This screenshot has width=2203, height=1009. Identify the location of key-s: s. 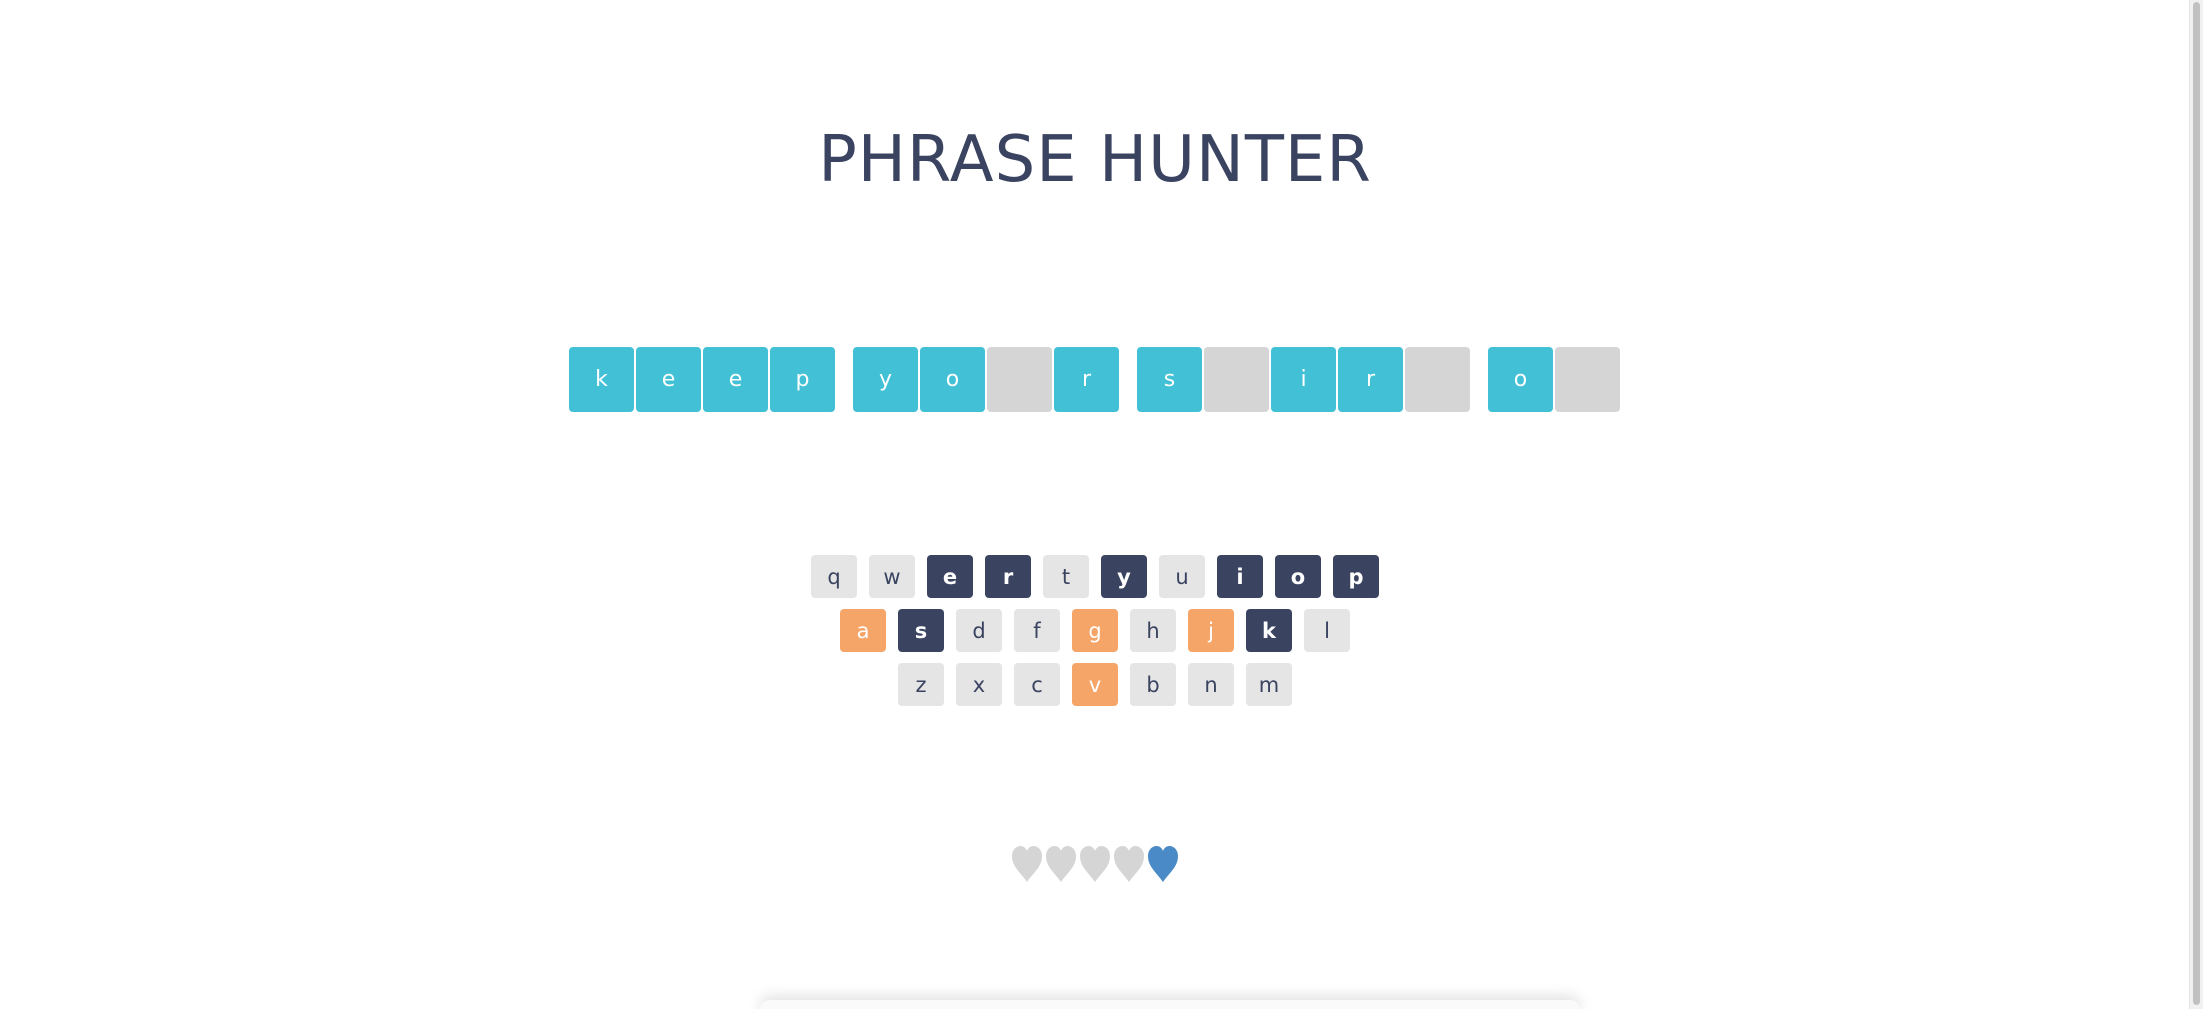
(921, 630).